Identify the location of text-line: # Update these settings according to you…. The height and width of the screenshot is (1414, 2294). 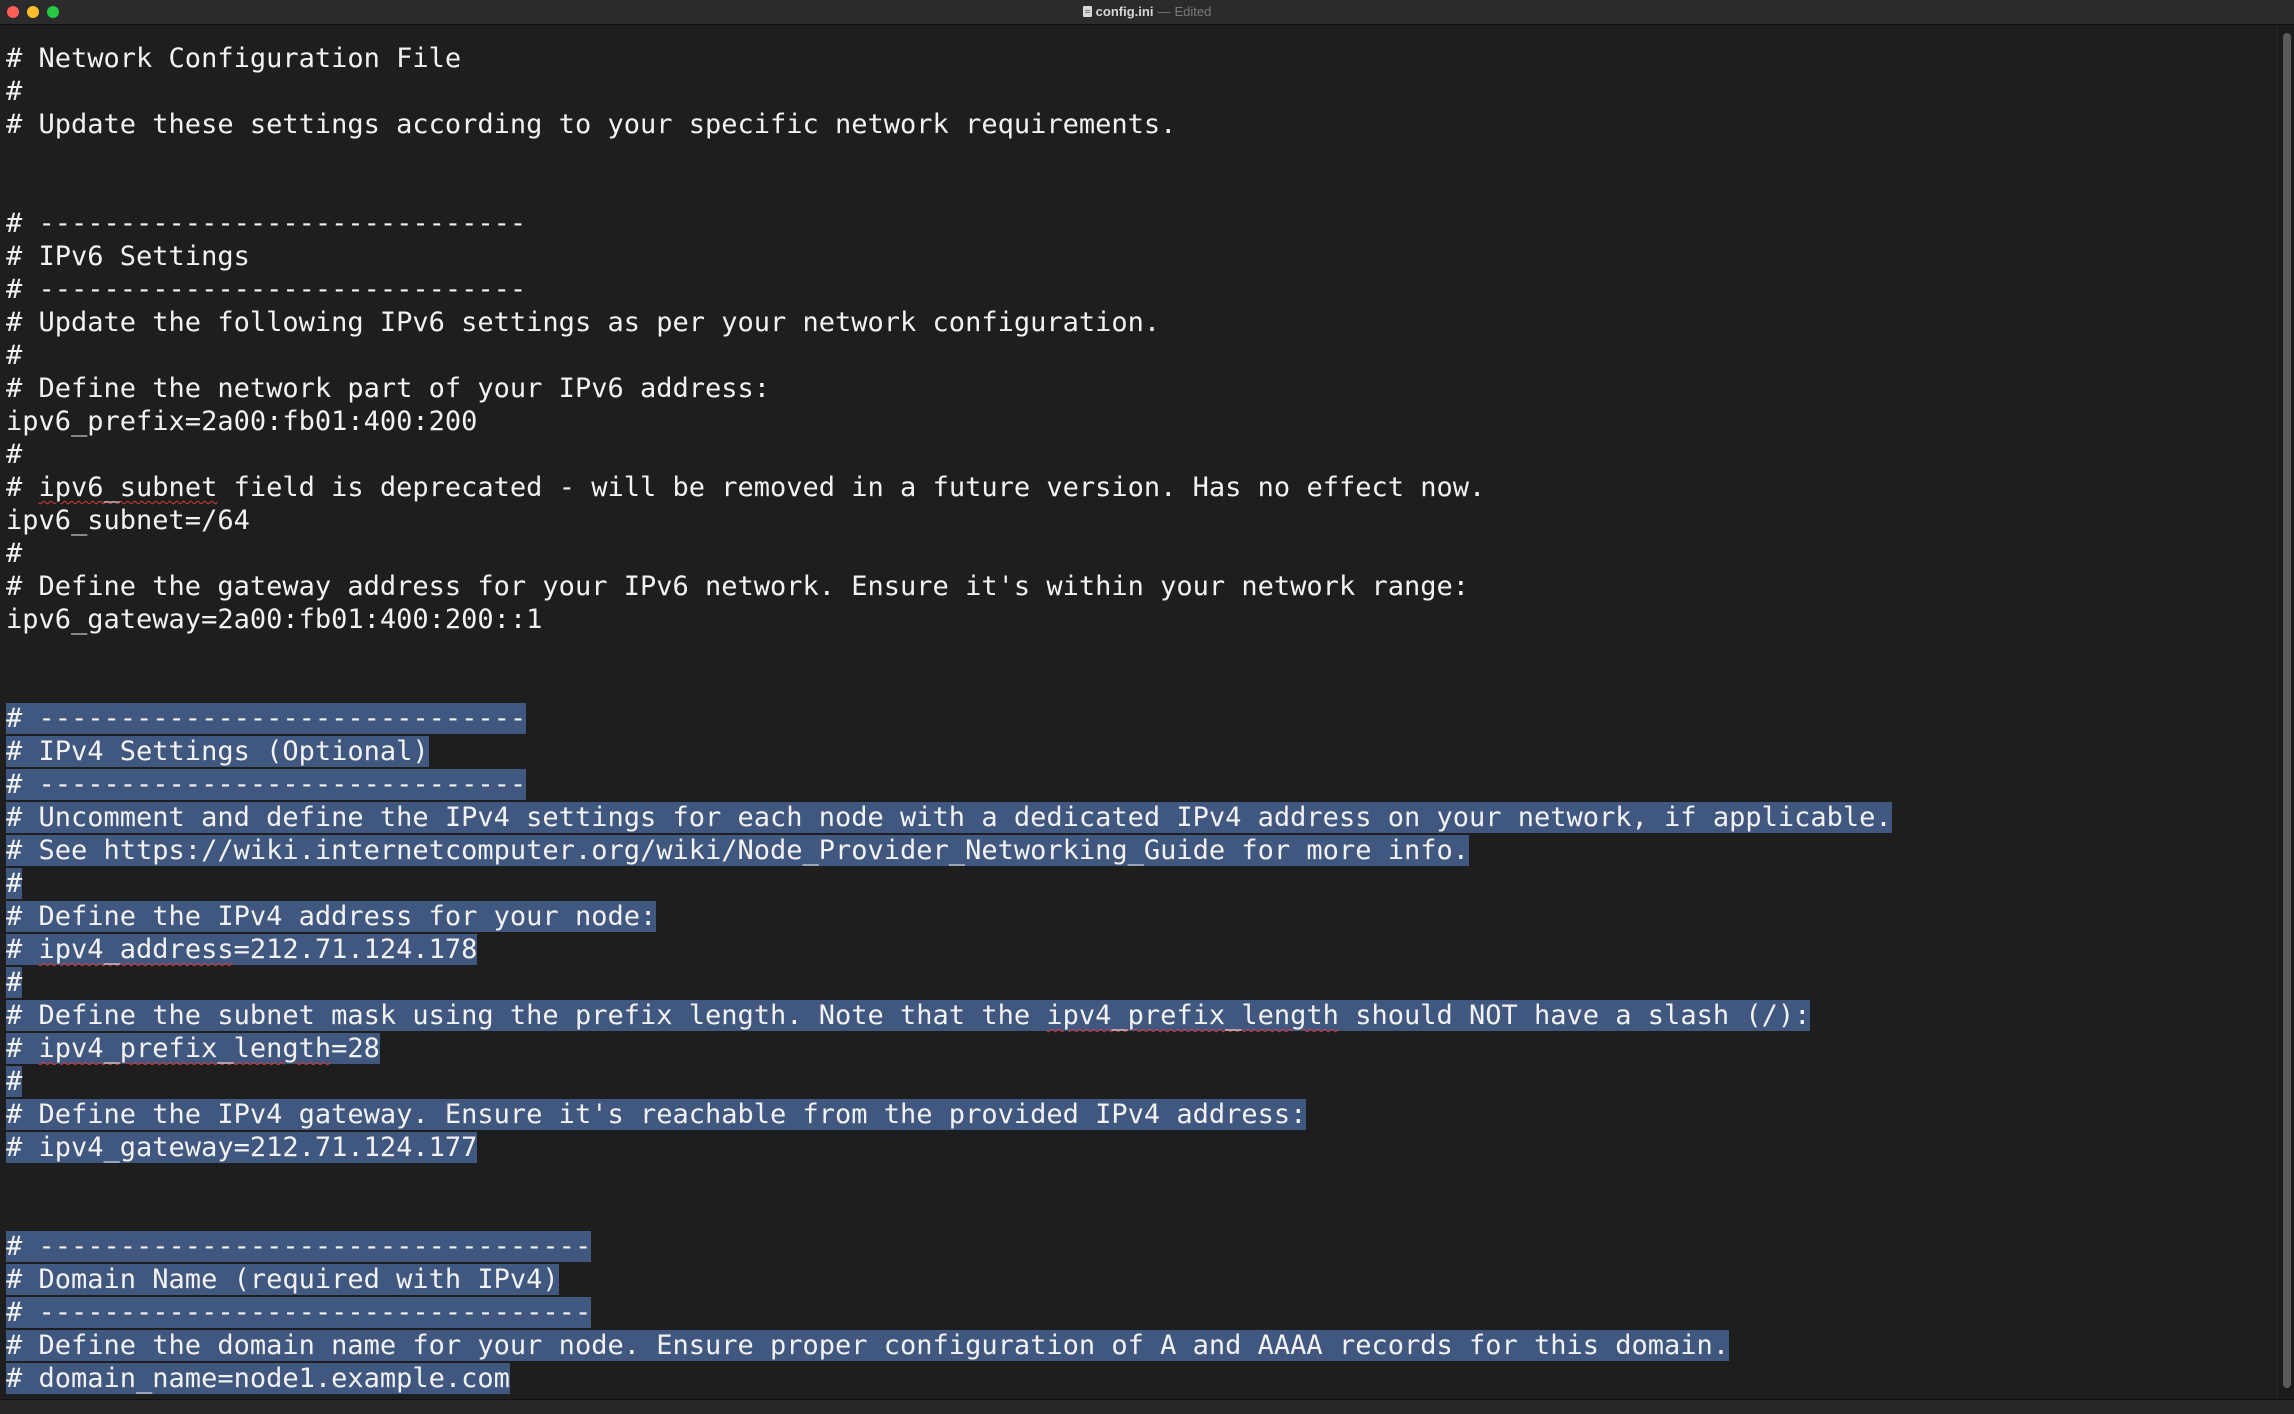
(949, 124).